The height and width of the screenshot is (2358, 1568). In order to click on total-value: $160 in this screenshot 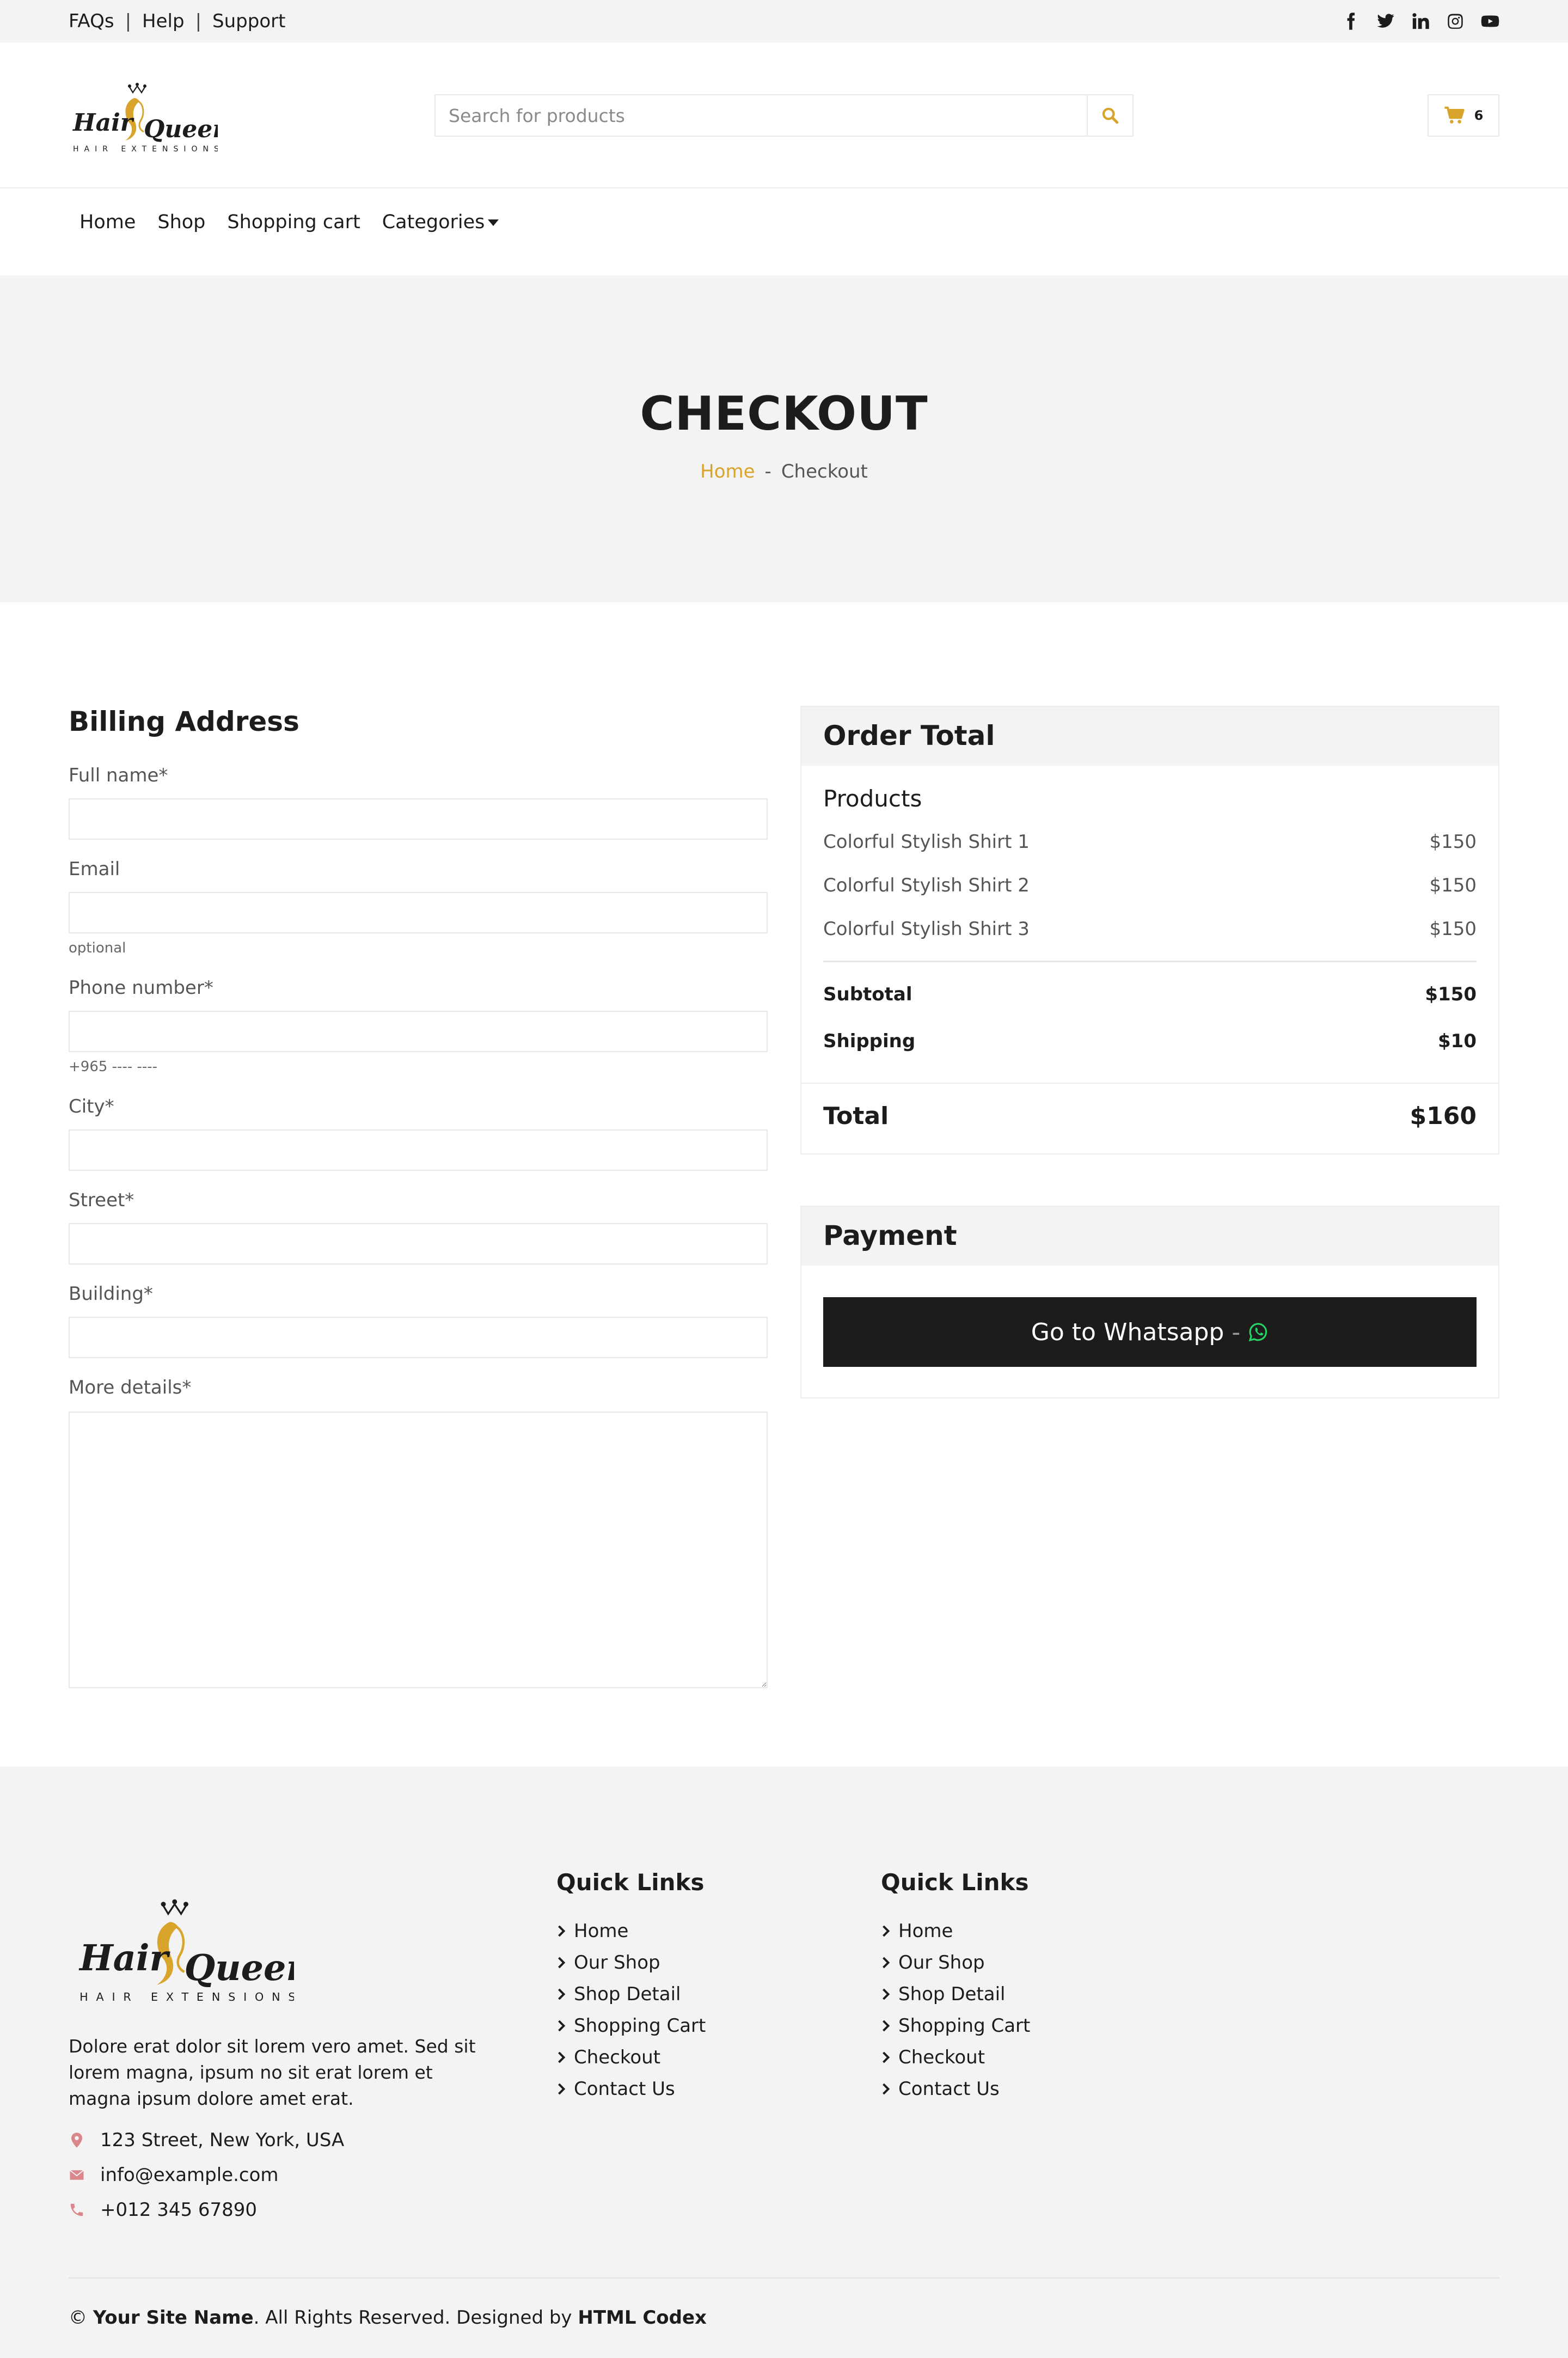, I will do `click(1443, 1116)`.